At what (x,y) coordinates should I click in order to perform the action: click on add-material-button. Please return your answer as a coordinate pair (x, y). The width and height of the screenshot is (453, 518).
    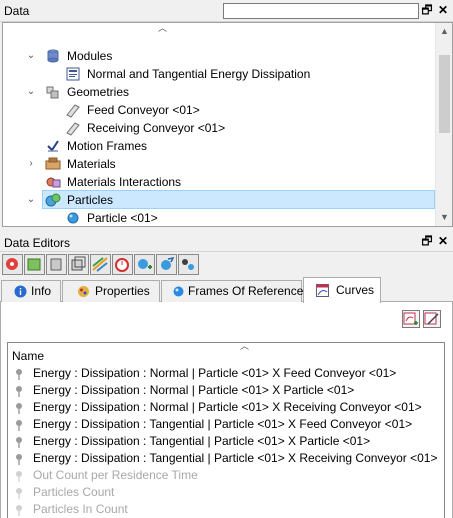
    Looking at the image, I should click on (56, 264).